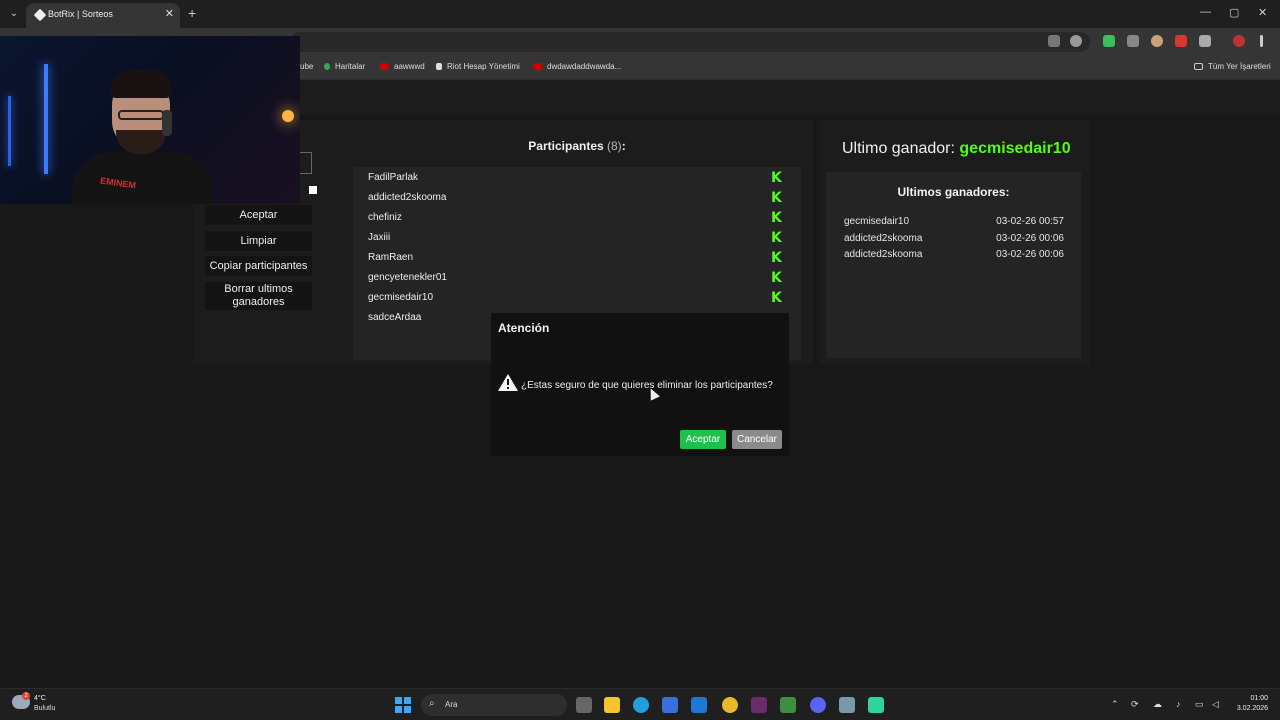 This screenshot has width=1280, height=720. I want to click on dialog-title: Atención, so click(524, 328).